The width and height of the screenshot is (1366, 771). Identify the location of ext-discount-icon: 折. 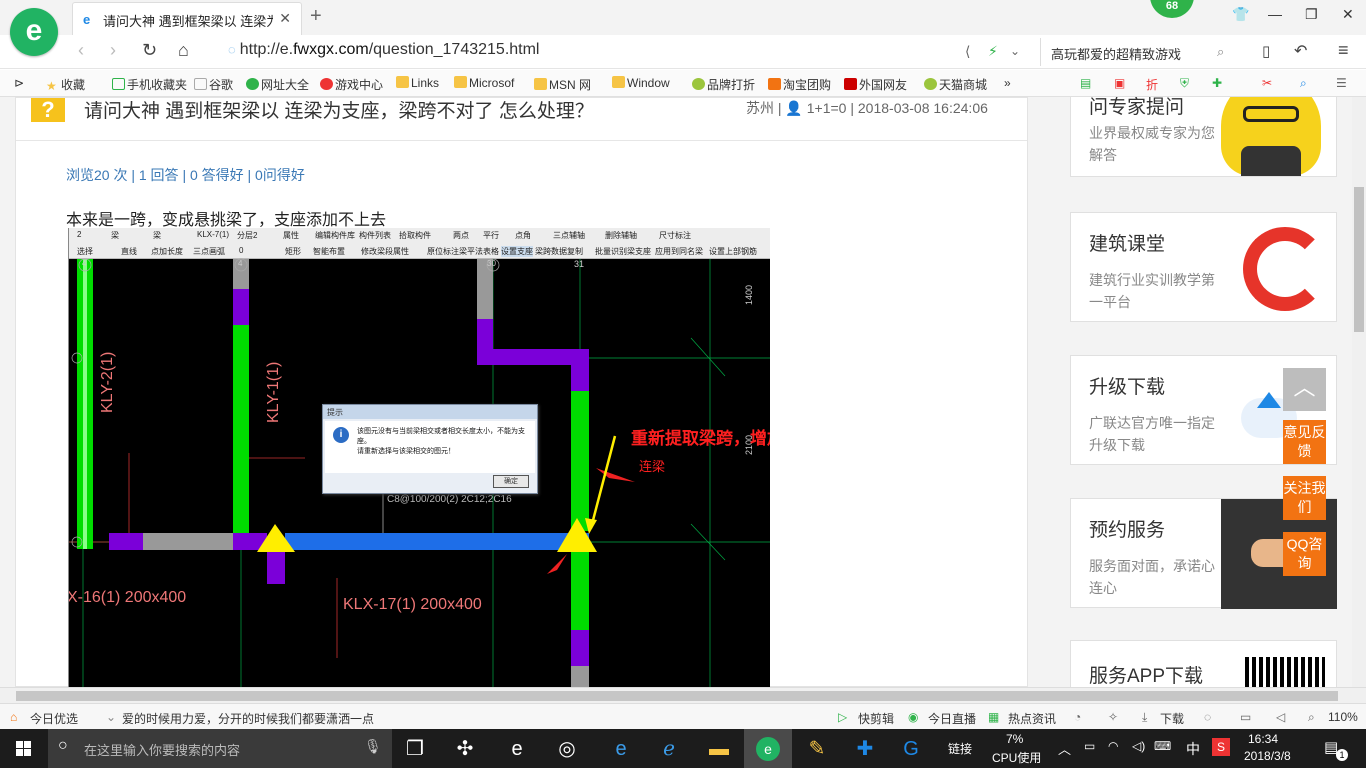
(1152, 84).